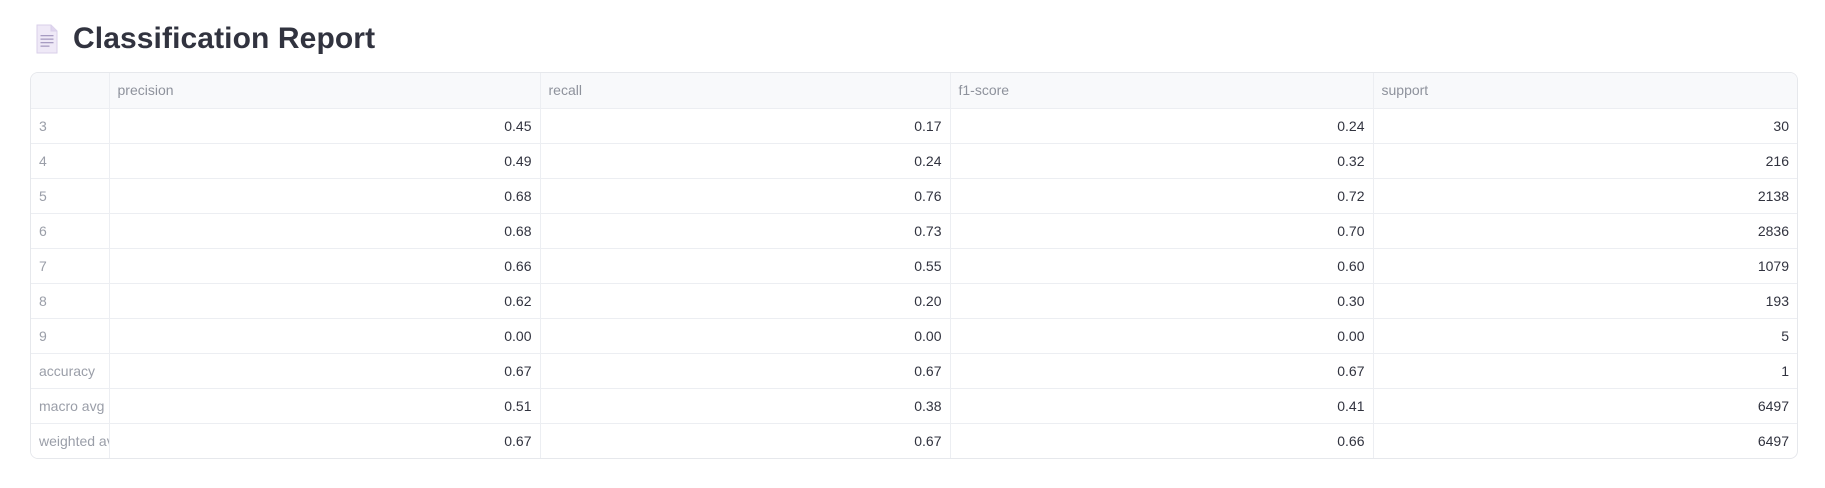 The width and height of the screenshot is (1825, 488). Describe the element at coordinates (325, 126) in the screenshot. I see `precision-cell: 0.45` at that location.